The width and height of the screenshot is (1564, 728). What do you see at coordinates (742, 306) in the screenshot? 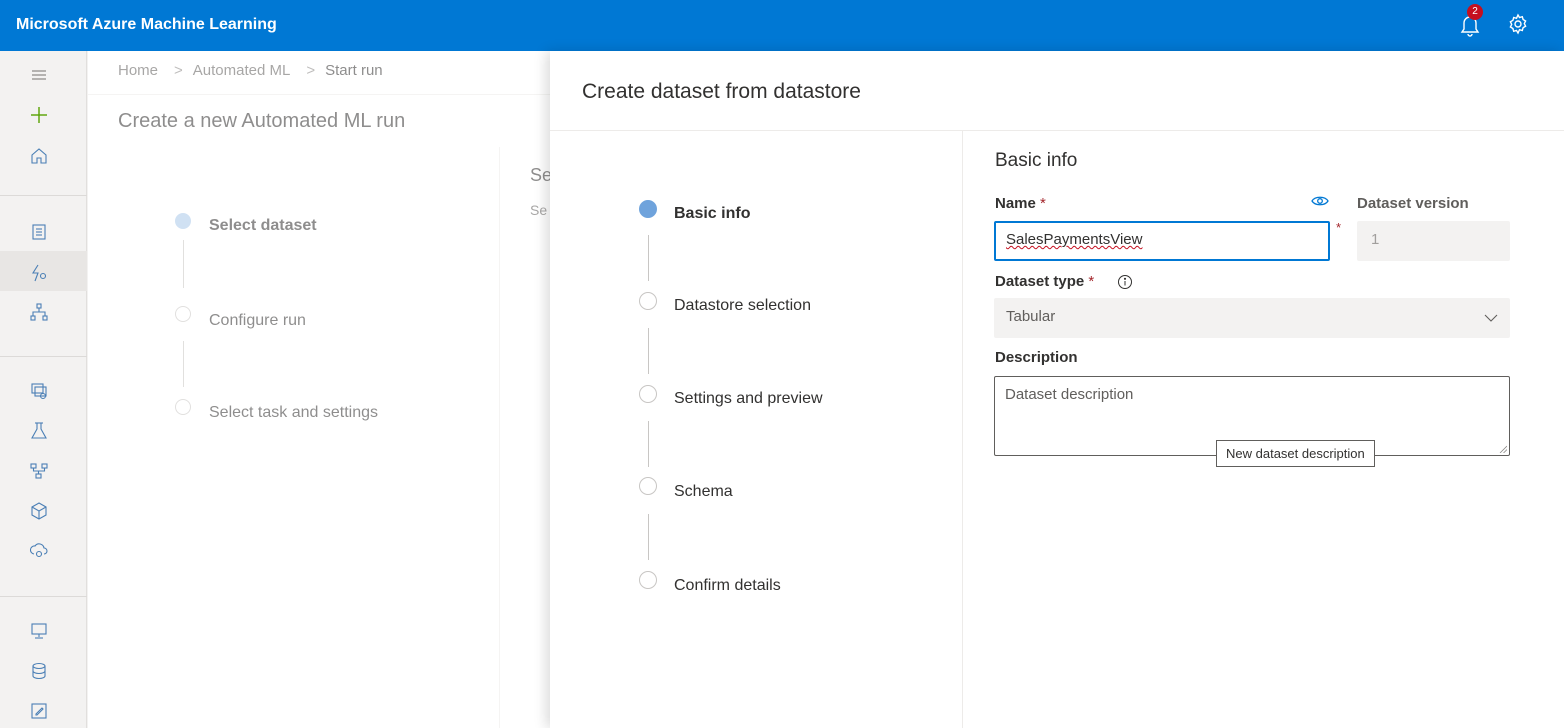
I see `step-datastore-selection: Datastore selection` at bounding box center [742, 306].